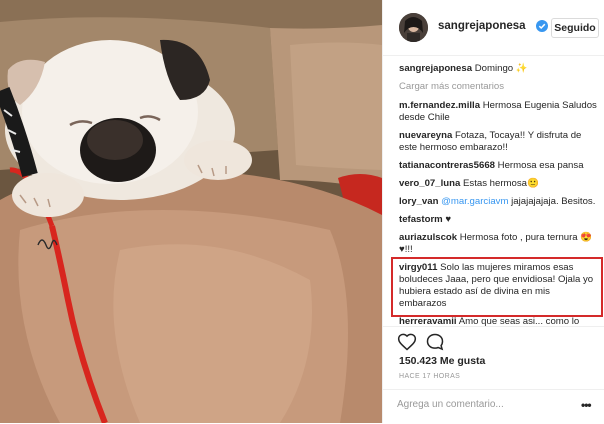  I want to click on comment-text: Estas hermosa🙂, so click(501, 183).